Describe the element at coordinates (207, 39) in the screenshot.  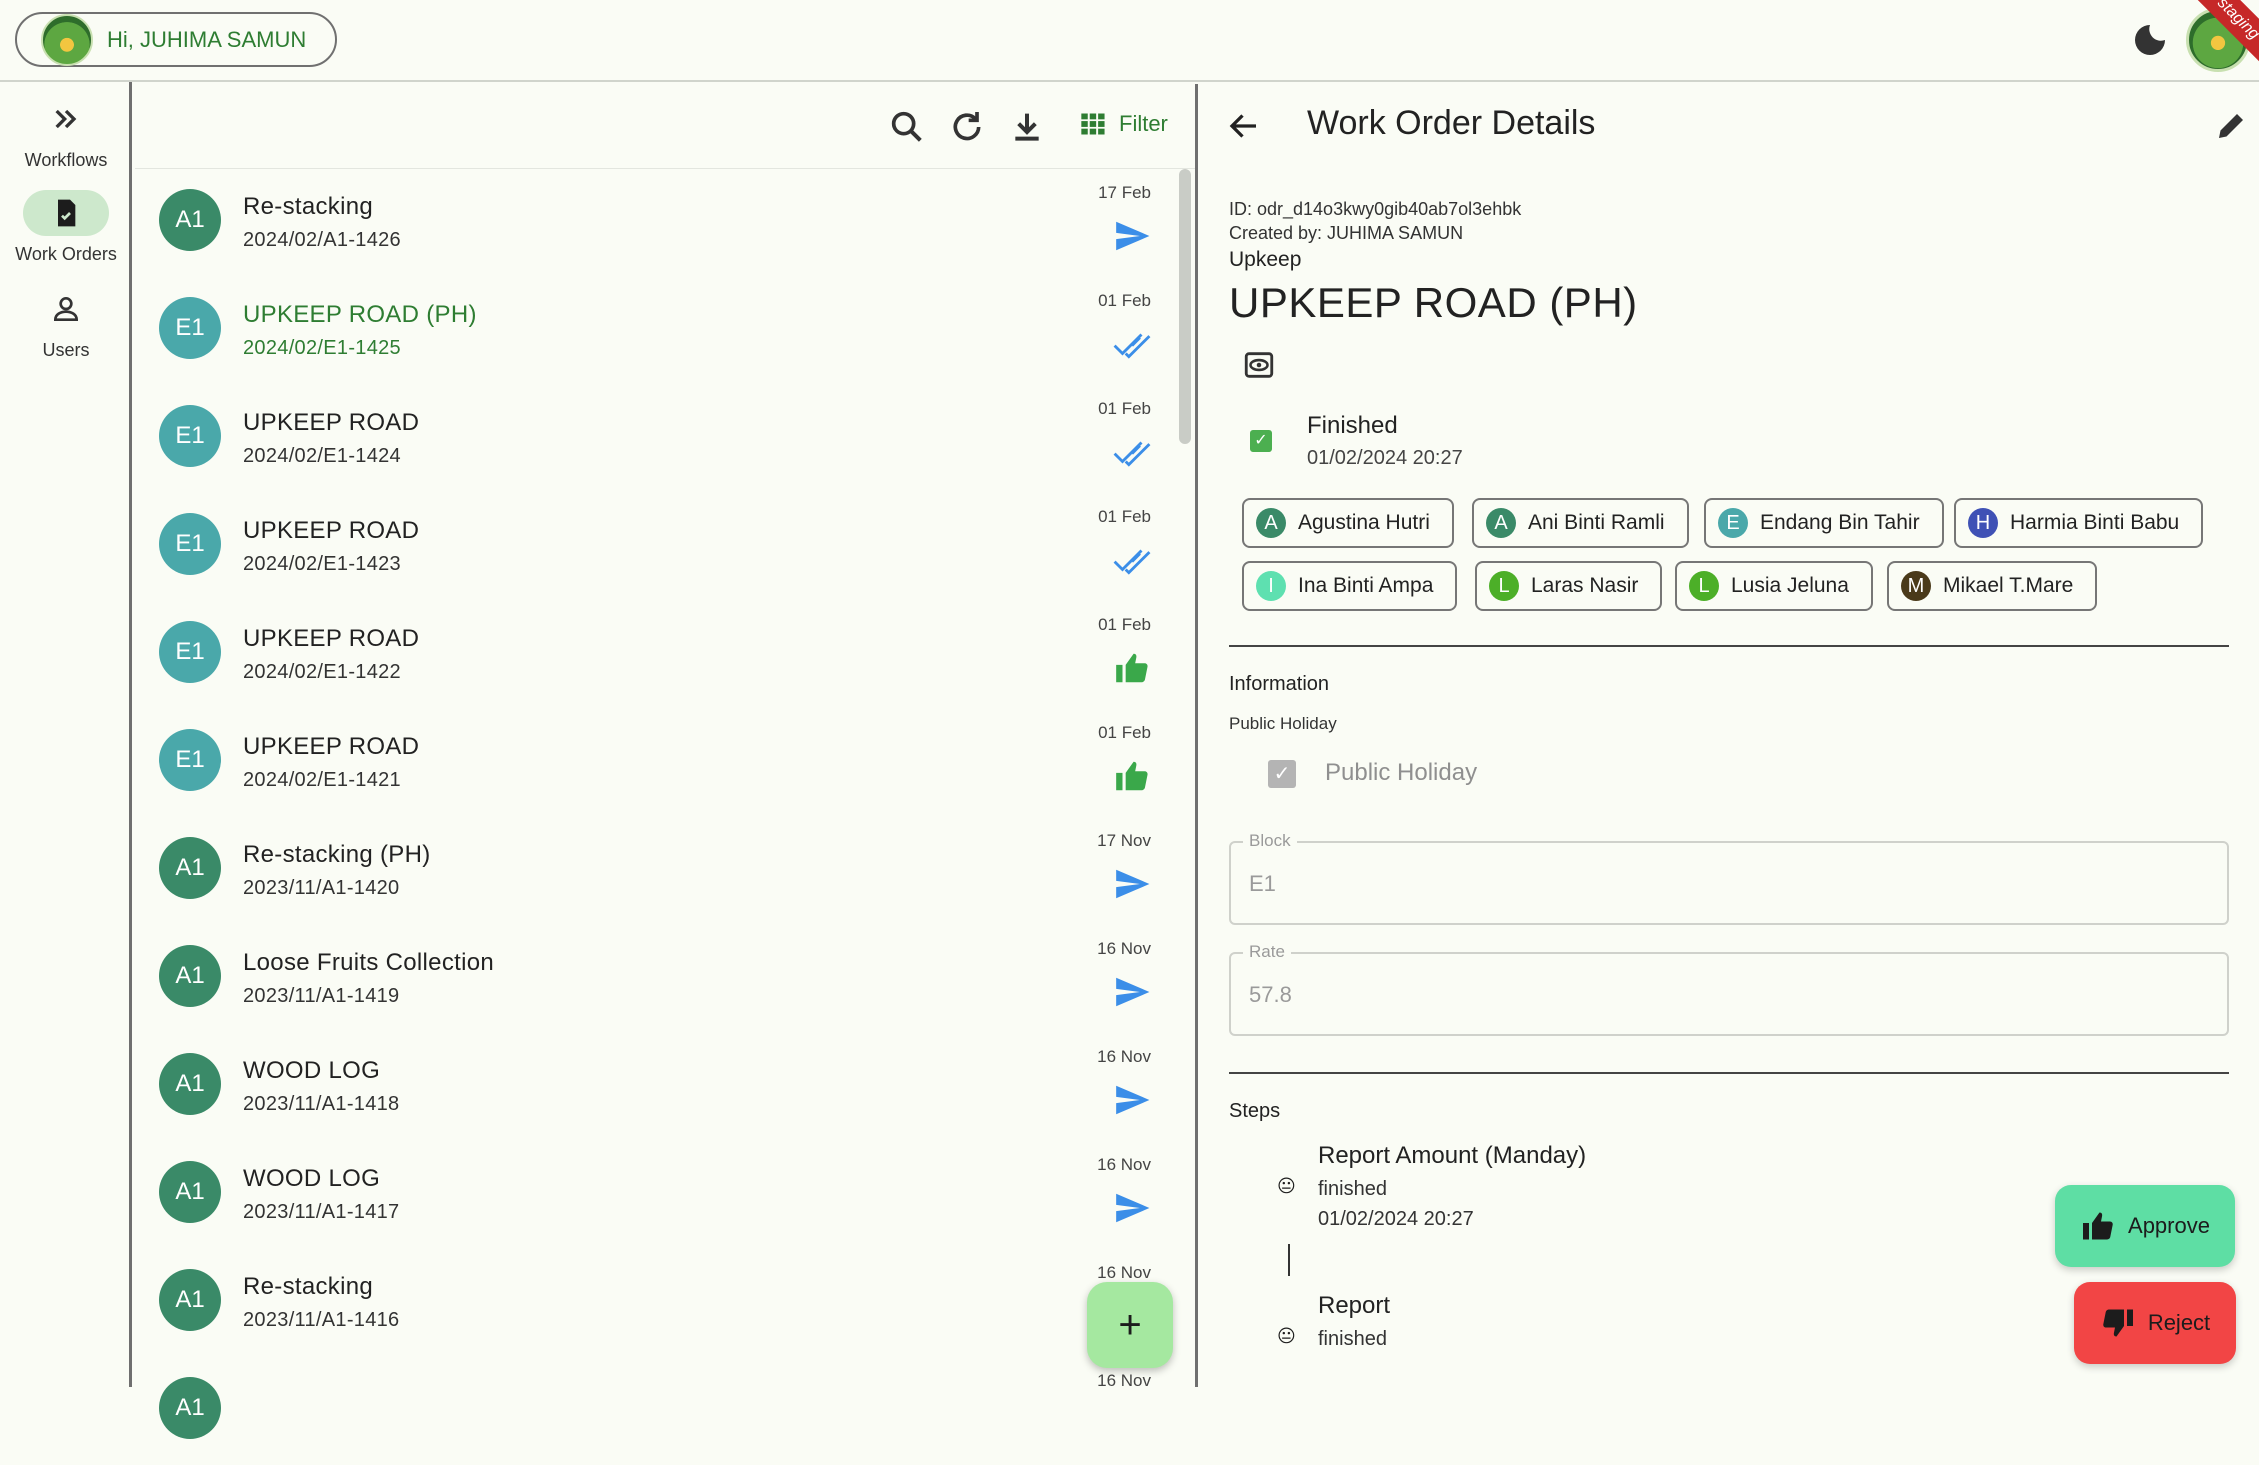
I see `greeting-text: Hi, JUHIMA SAMUN` at that location.